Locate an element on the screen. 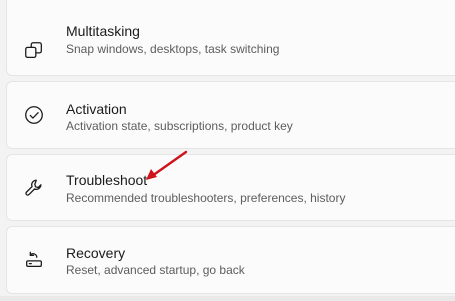 The image size is (455, 301). wrench-icon is located at coordinates (34, 188).